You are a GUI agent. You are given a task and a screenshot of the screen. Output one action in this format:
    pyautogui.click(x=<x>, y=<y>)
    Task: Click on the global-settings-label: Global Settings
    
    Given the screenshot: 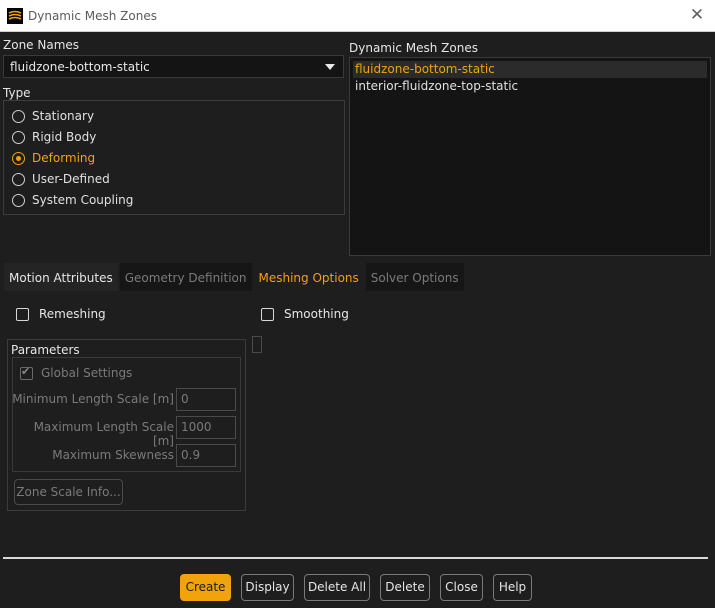 What is the action you would take?
    pyautogui.click(x=87, y=373)
    